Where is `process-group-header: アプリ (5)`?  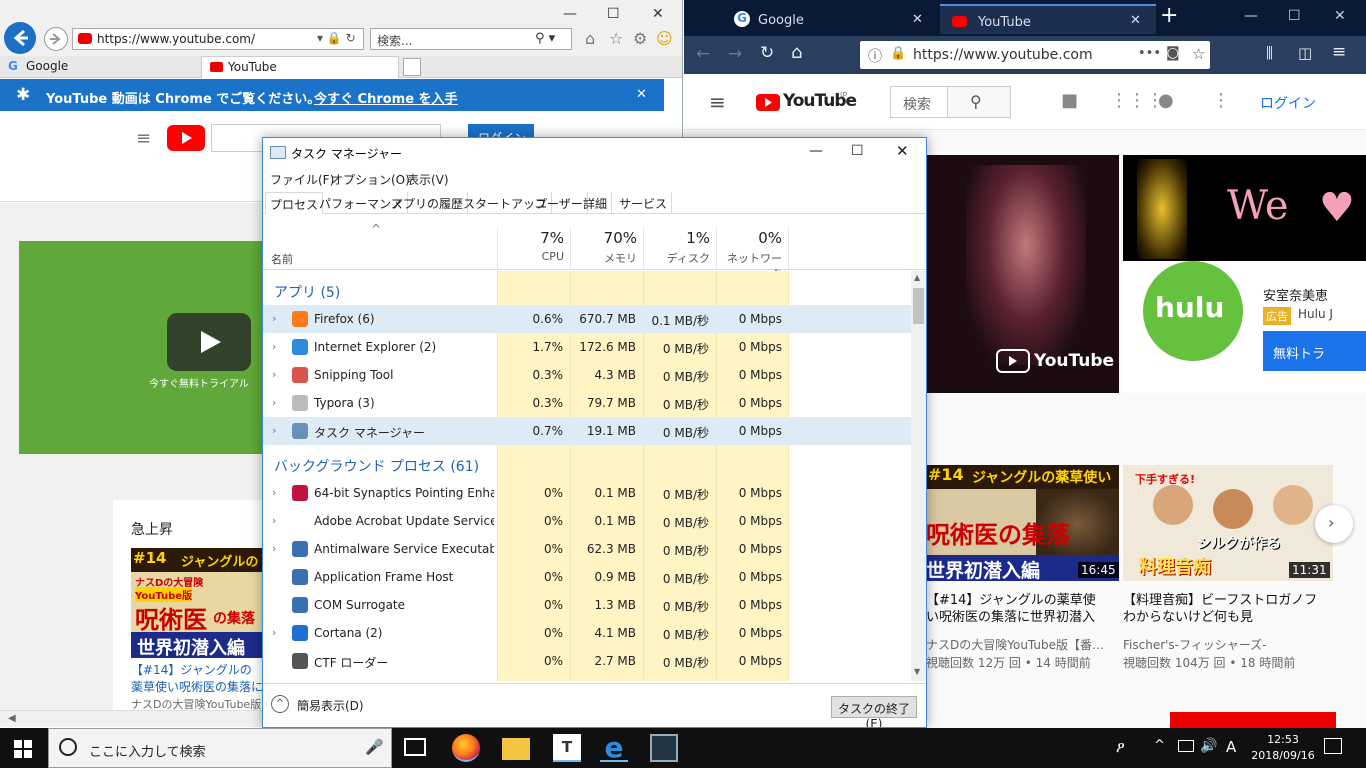
process-group-header: アプリ (5) is located at coordinates (587, 288).